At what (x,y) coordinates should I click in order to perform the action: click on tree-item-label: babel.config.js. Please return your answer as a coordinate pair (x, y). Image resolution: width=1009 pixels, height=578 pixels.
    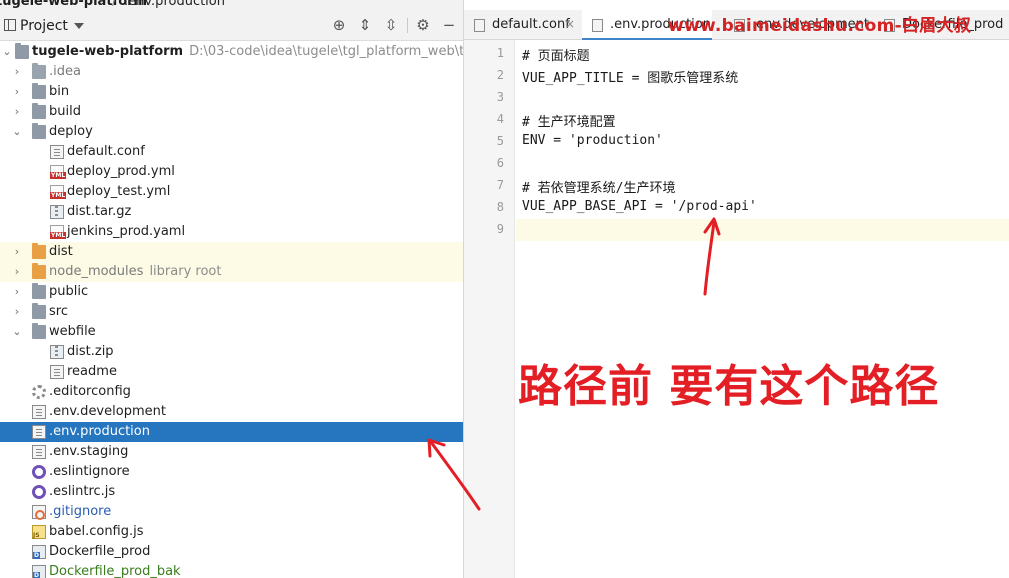
    Looking at the image, I should click on (96, 531).